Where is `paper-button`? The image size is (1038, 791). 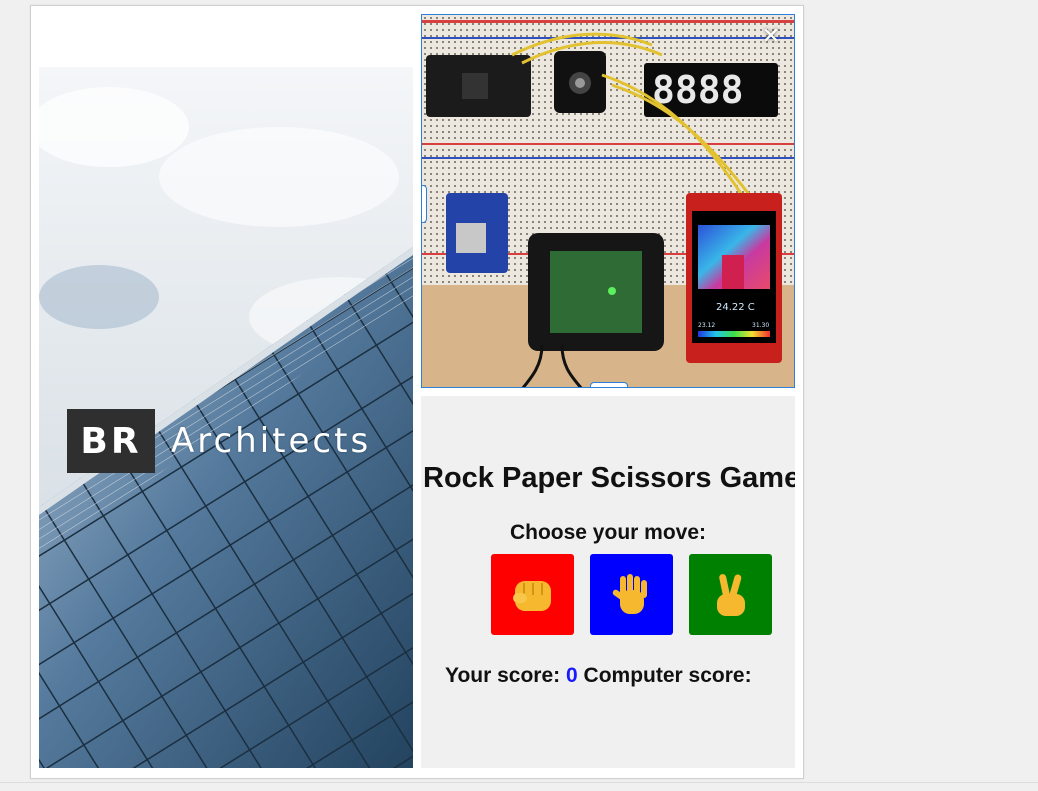
paper-button is located at coordinates (631, 594).